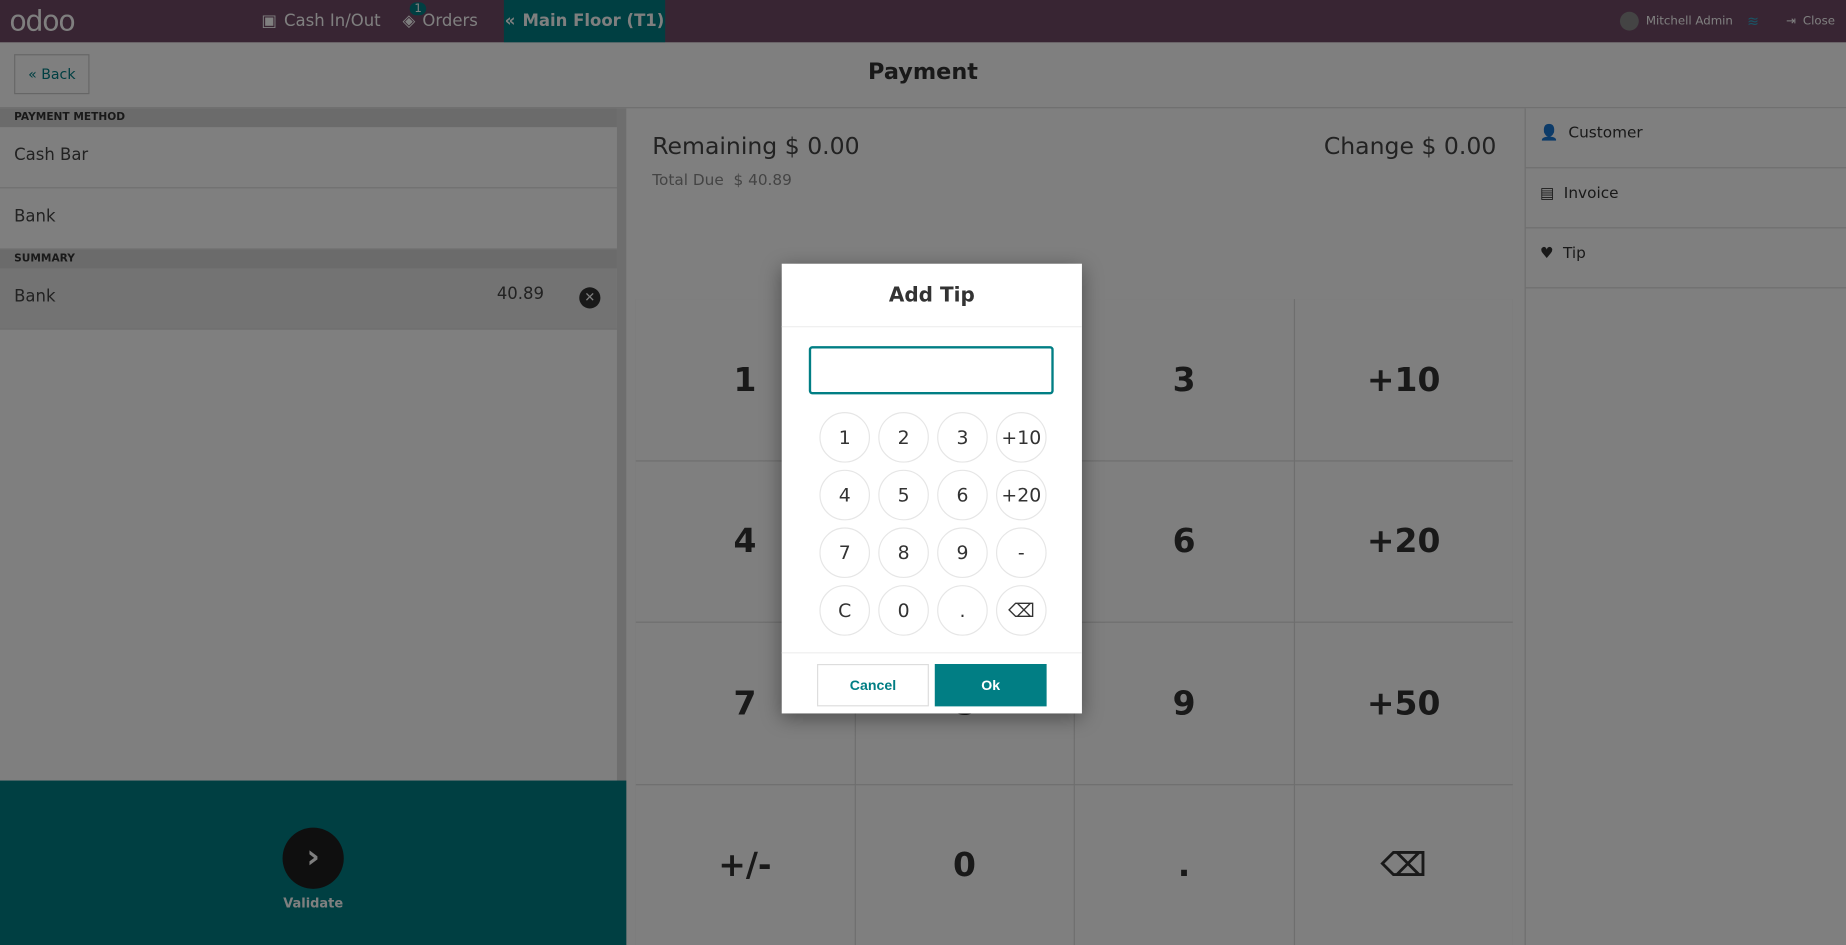 The width and height of the screenshot is (1846, 945). I want to click on key-11: -, so click(1021, 553).